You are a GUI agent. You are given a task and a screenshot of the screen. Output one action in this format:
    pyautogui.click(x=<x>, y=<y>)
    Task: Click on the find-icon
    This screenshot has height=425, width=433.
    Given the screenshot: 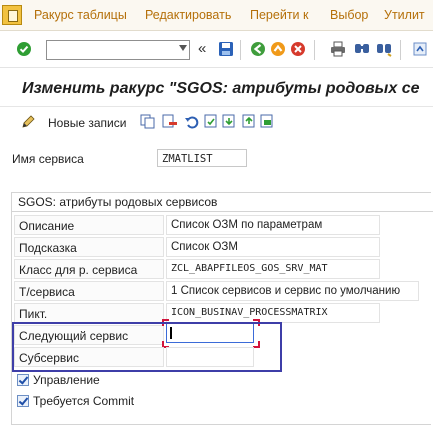 What is the action you would take?
    pyautogui.click(x=362, y=49)
    